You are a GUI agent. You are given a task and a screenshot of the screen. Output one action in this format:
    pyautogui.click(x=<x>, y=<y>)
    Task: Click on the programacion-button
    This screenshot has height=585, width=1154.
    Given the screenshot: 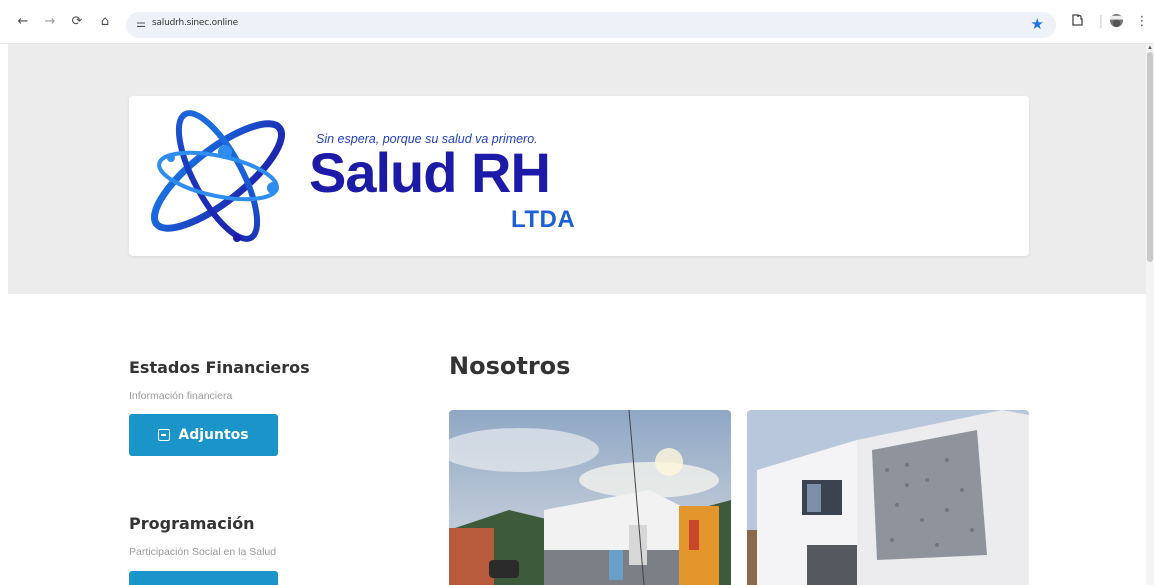 What is the action you would take?
    pyautogui.click(x=203, y=578)
    